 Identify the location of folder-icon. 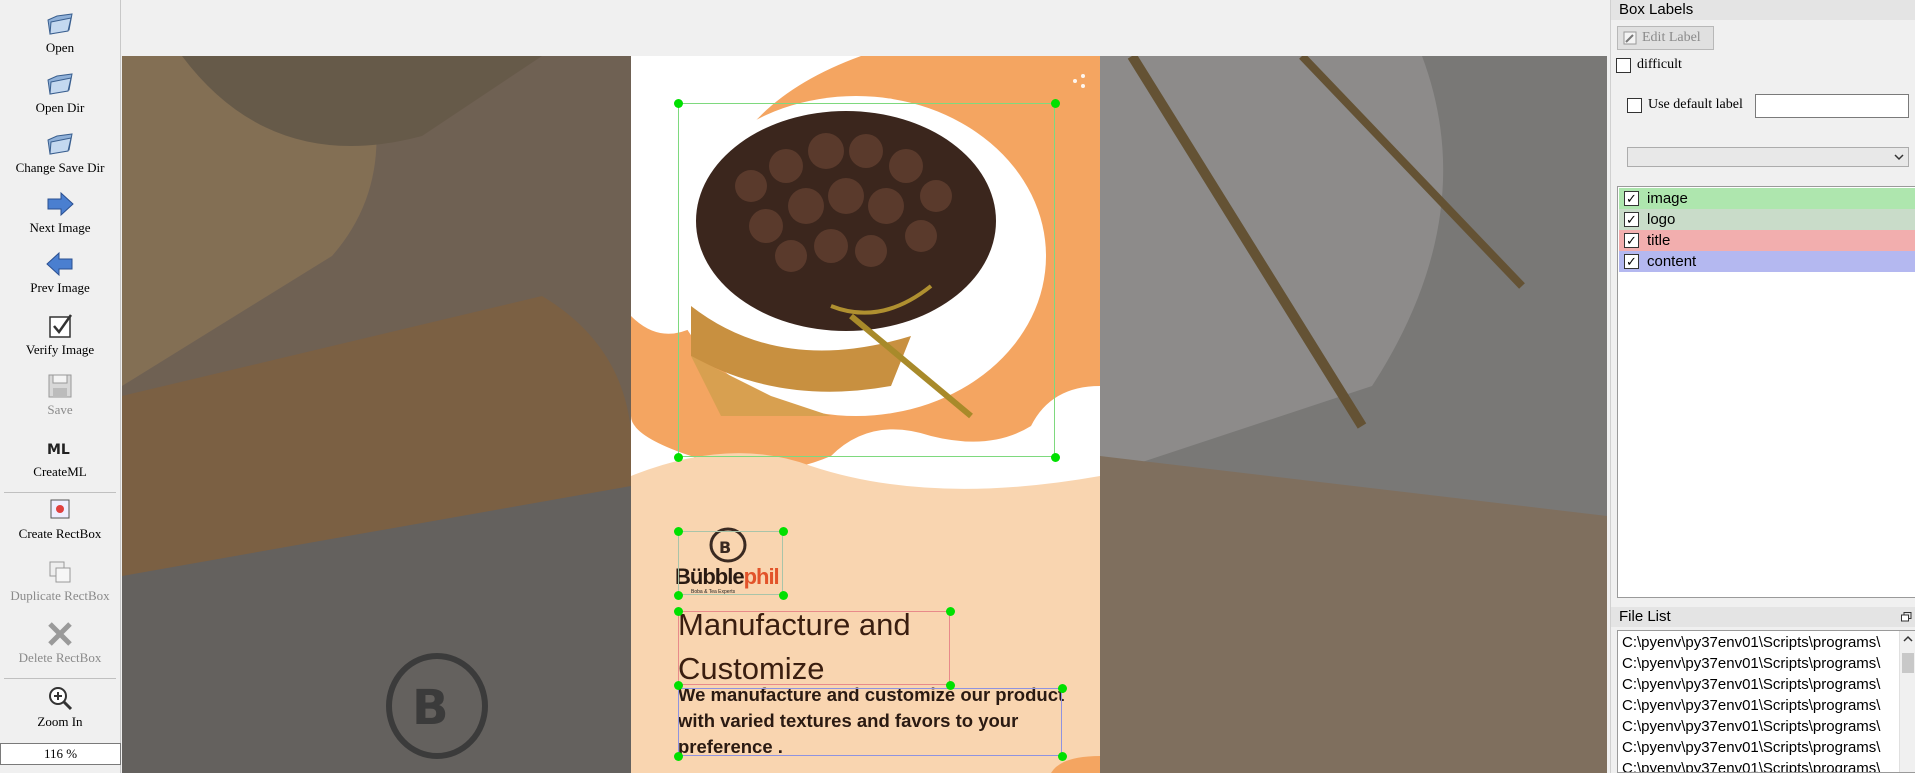
(60, 84).